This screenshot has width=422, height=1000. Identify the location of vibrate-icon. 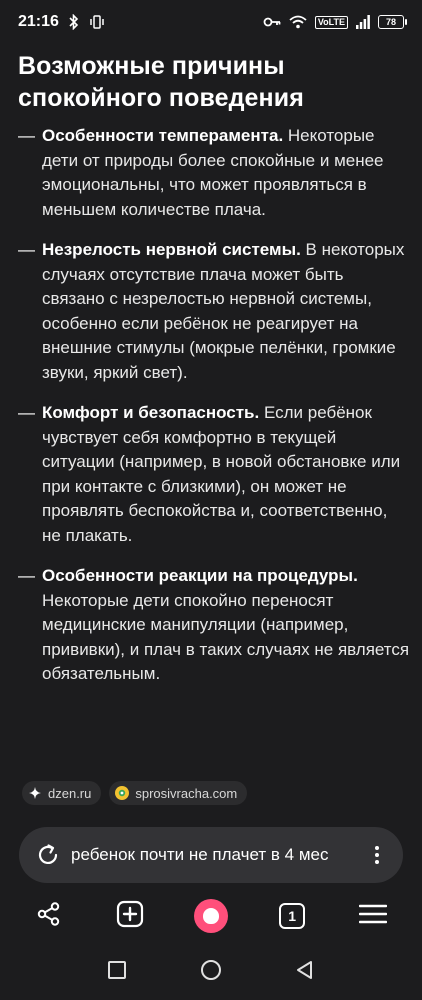
(97, 22).